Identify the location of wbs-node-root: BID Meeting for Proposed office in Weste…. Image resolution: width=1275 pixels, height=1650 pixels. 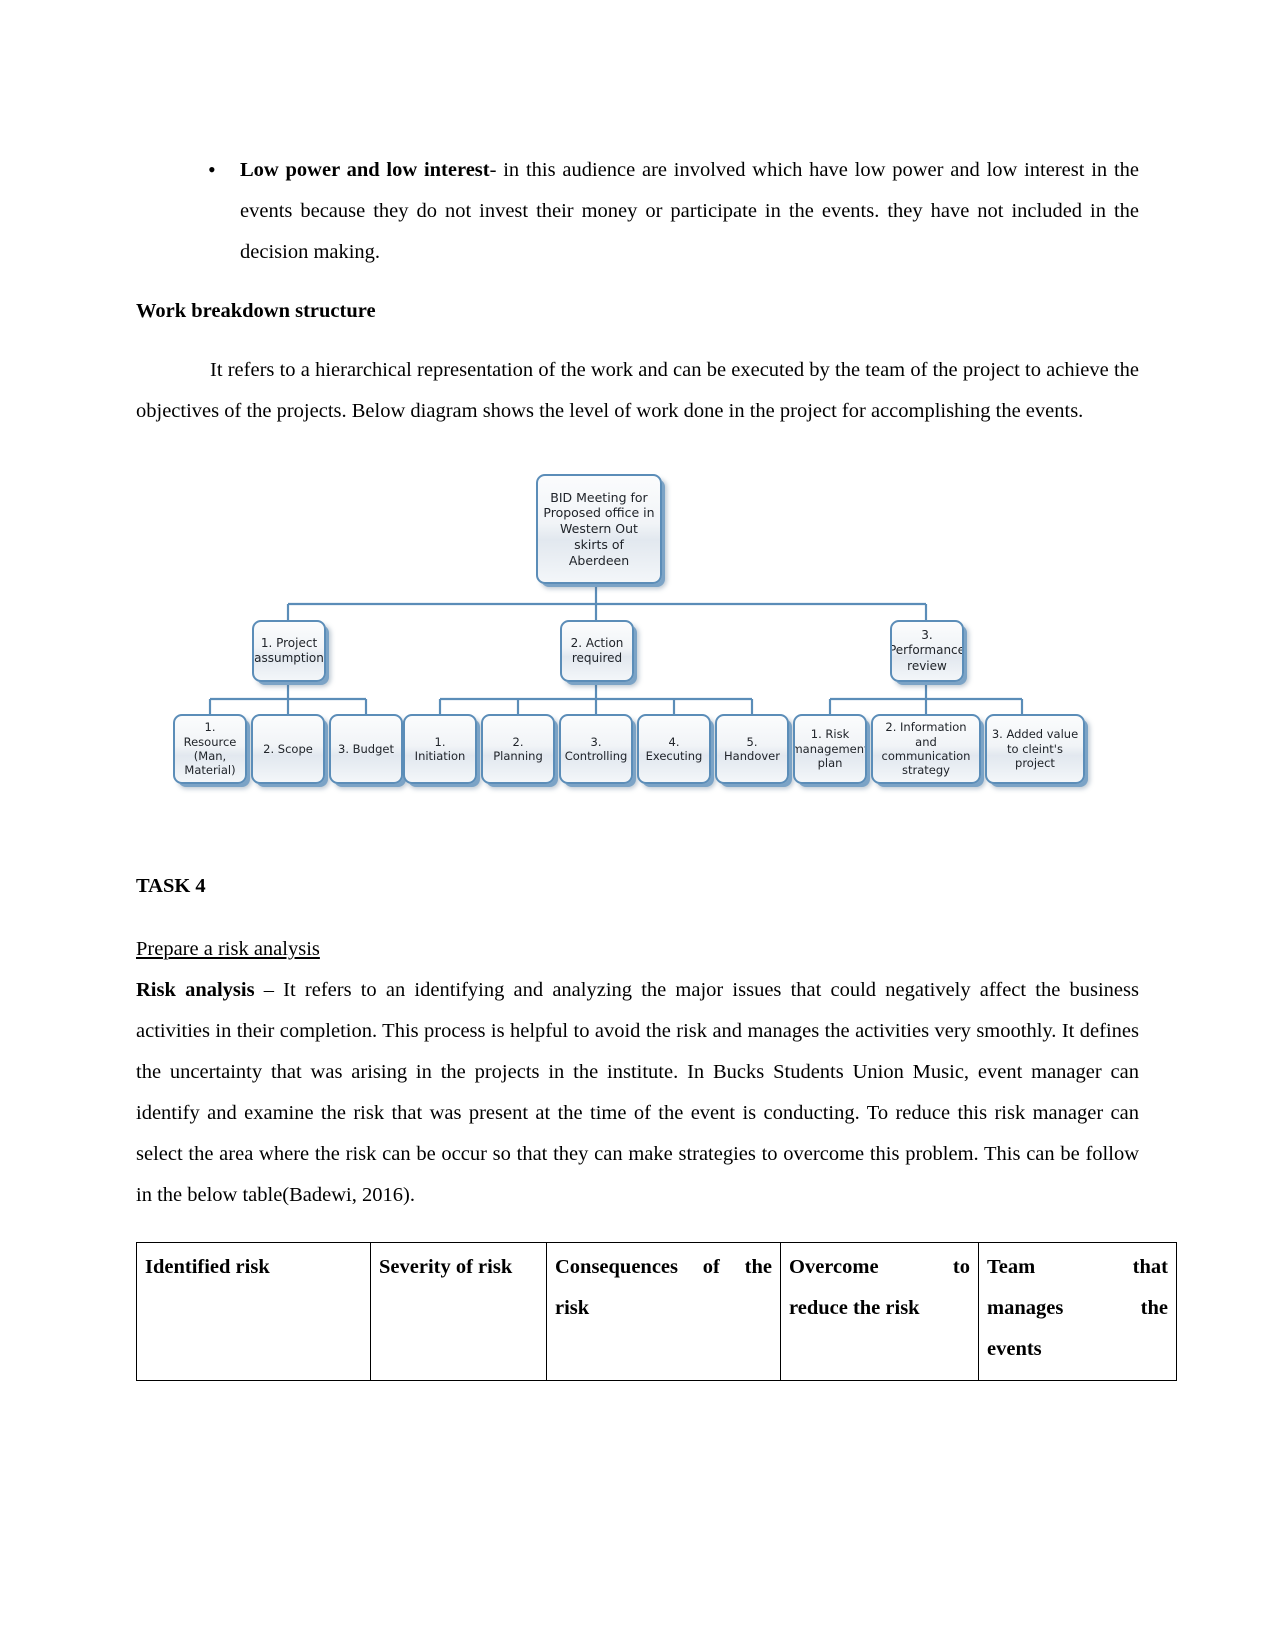
(599, 529).